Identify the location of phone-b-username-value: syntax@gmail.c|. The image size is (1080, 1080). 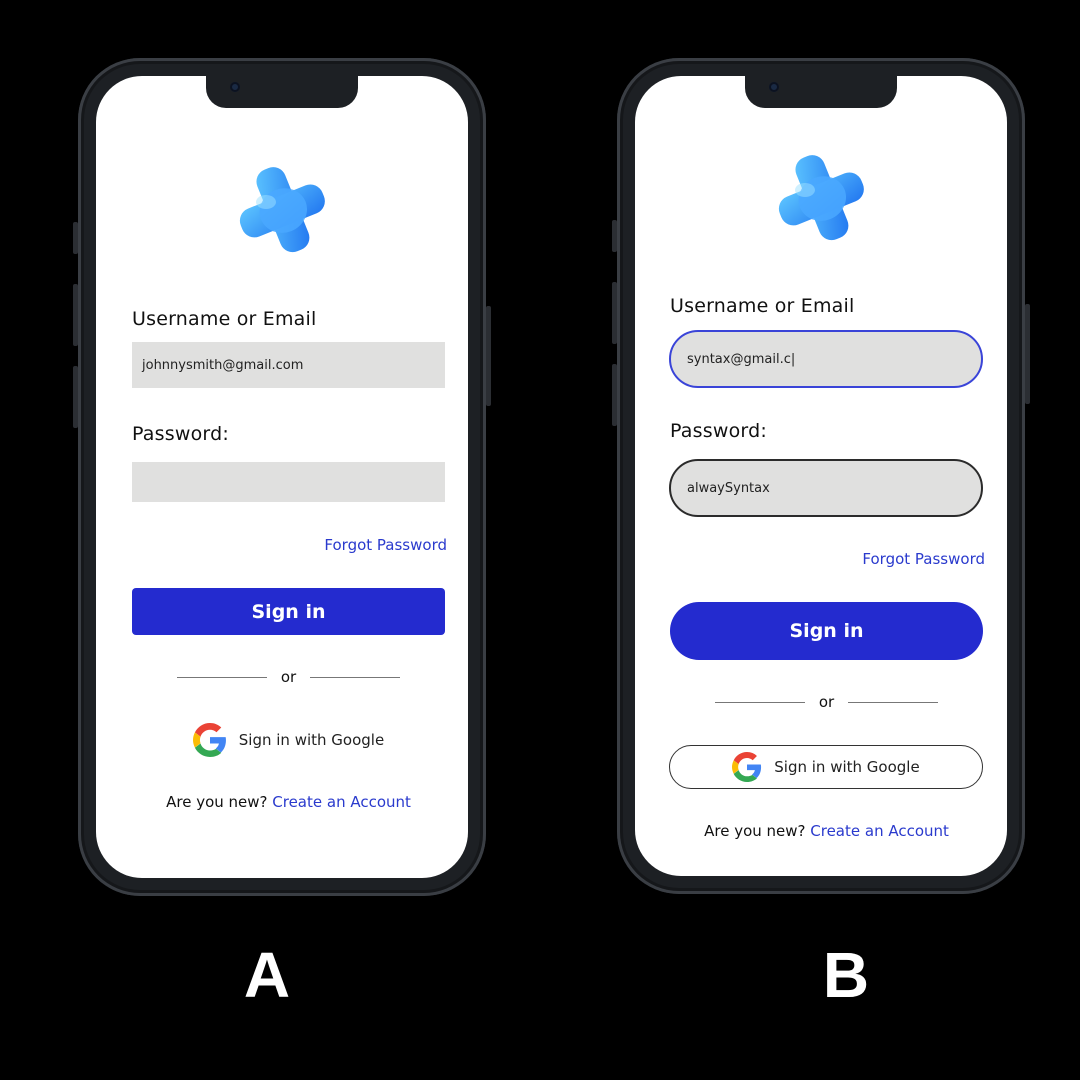
(741, 359).